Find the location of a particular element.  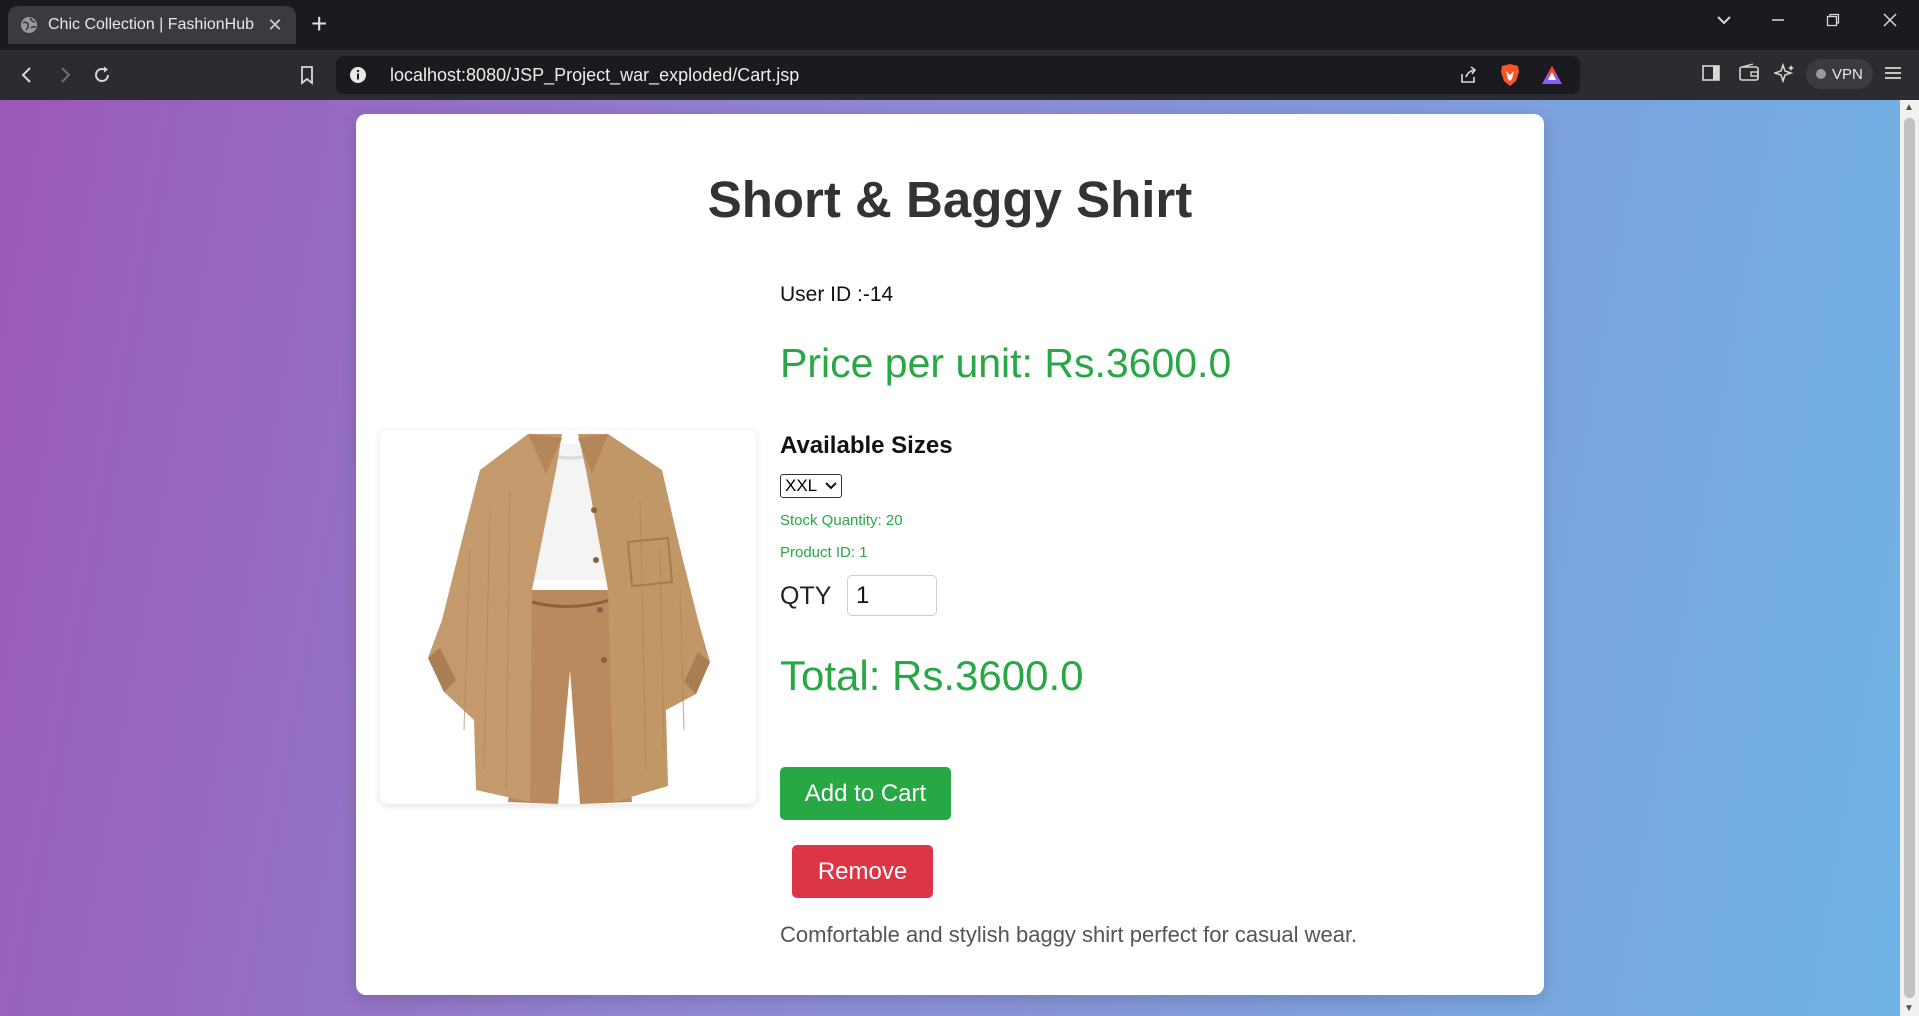

size-select: XXL is located at coordinates (811, 486).